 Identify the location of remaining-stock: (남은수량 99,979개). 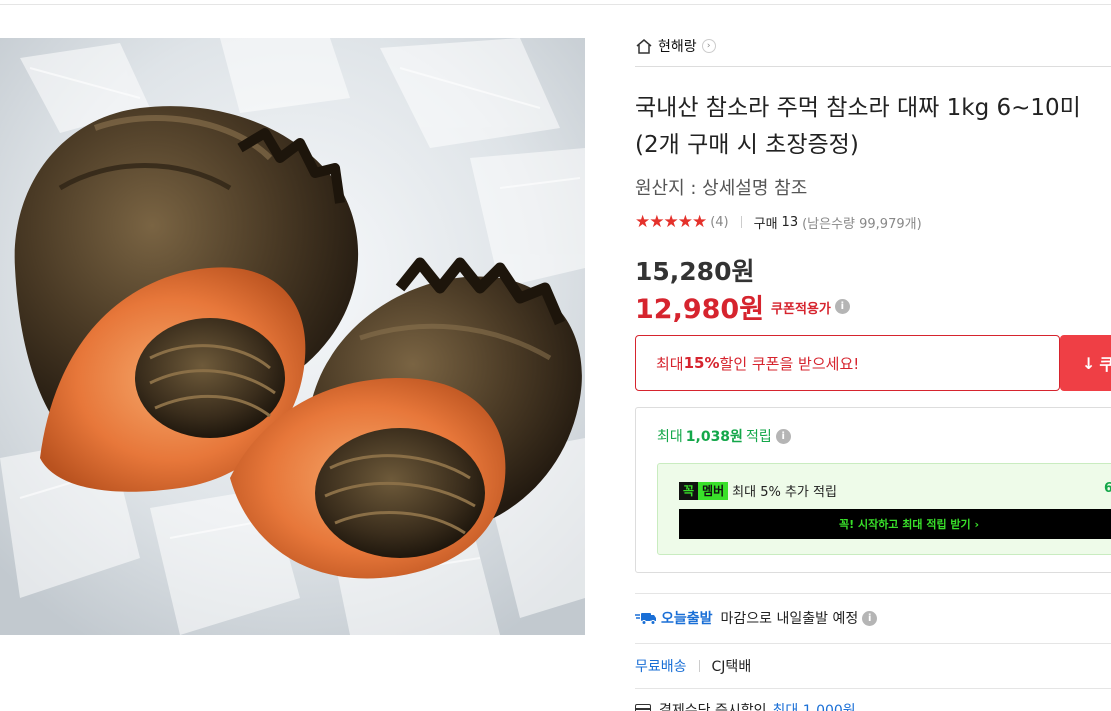
(862, 224).